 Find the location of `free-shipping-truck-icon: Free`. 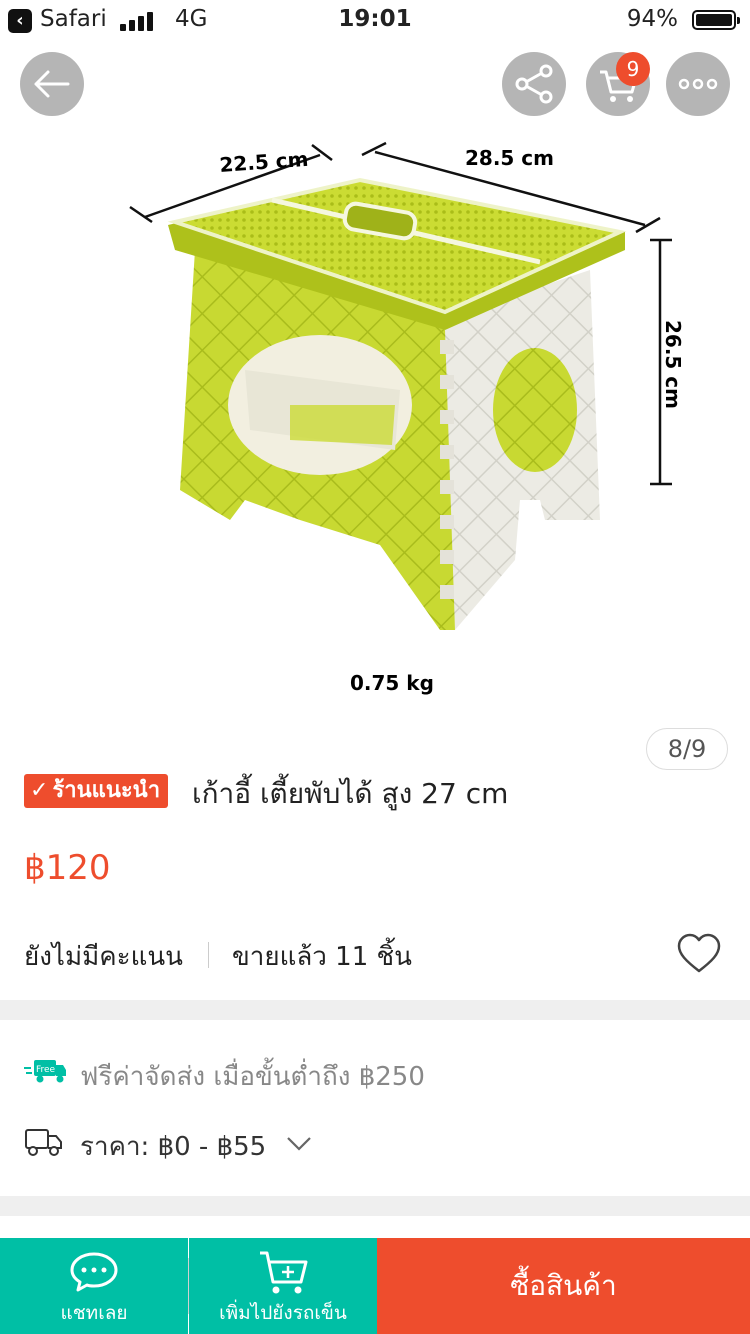

free-shipping-truck-icon: Free is located at coordinates (45, 1071).